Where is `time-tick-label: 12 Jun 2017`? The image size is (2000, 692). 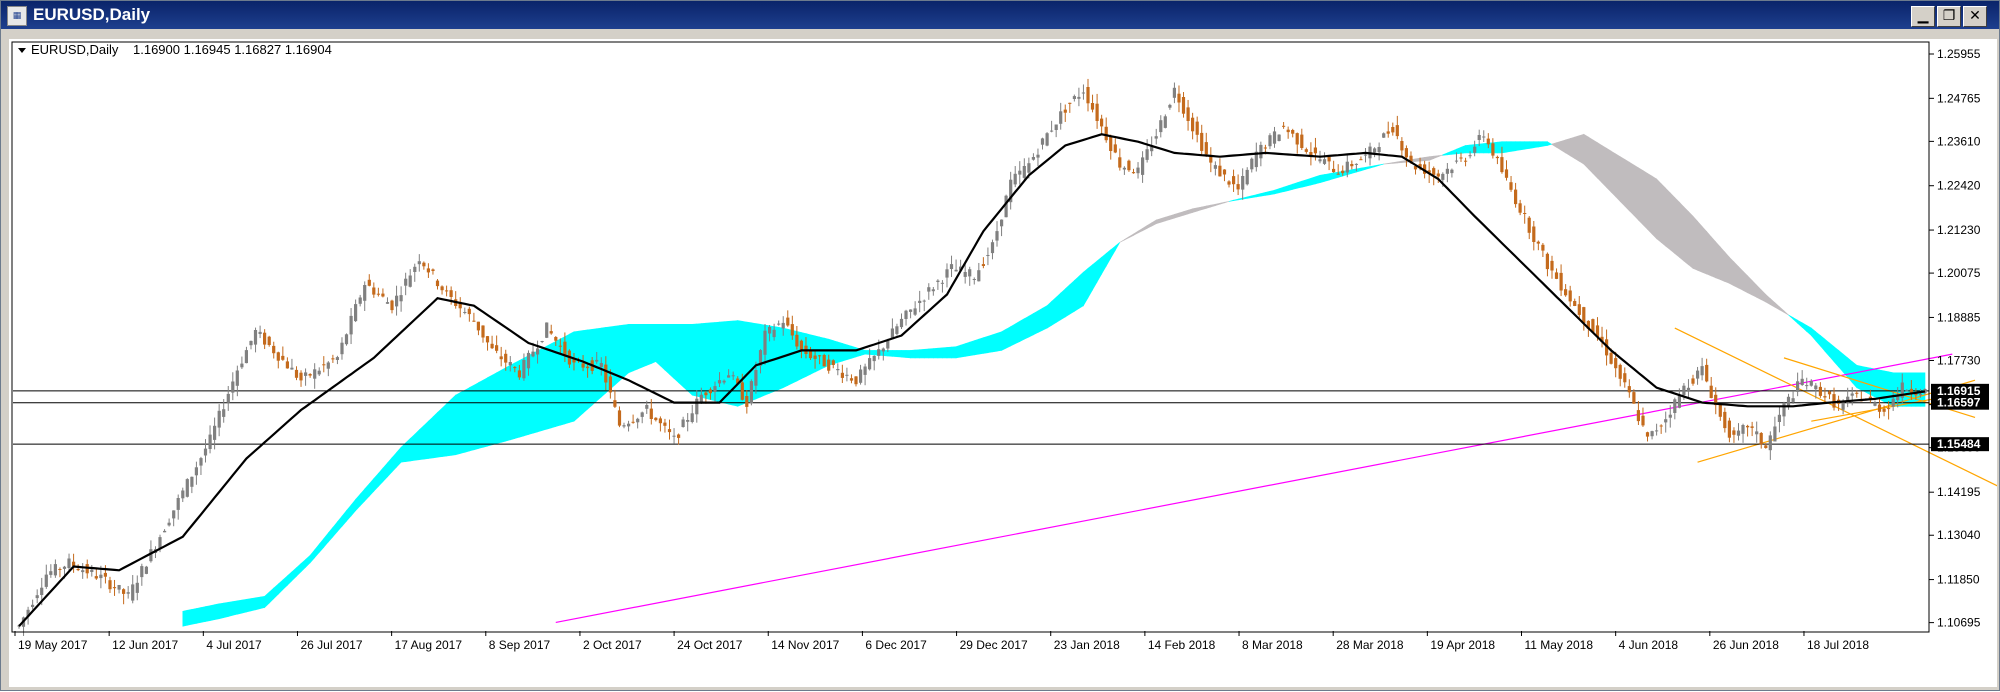 time-tick-label: 12 Jun 2017 is located at coordinates (145, 645).